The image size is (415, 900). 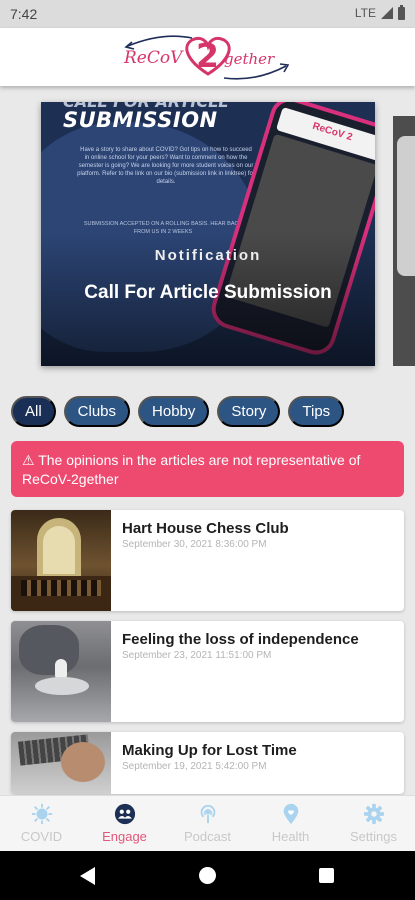 What do you see at coordinates (406, 206) in the screenshot?
I see `next-card-image` at bounding box center [406, 206].